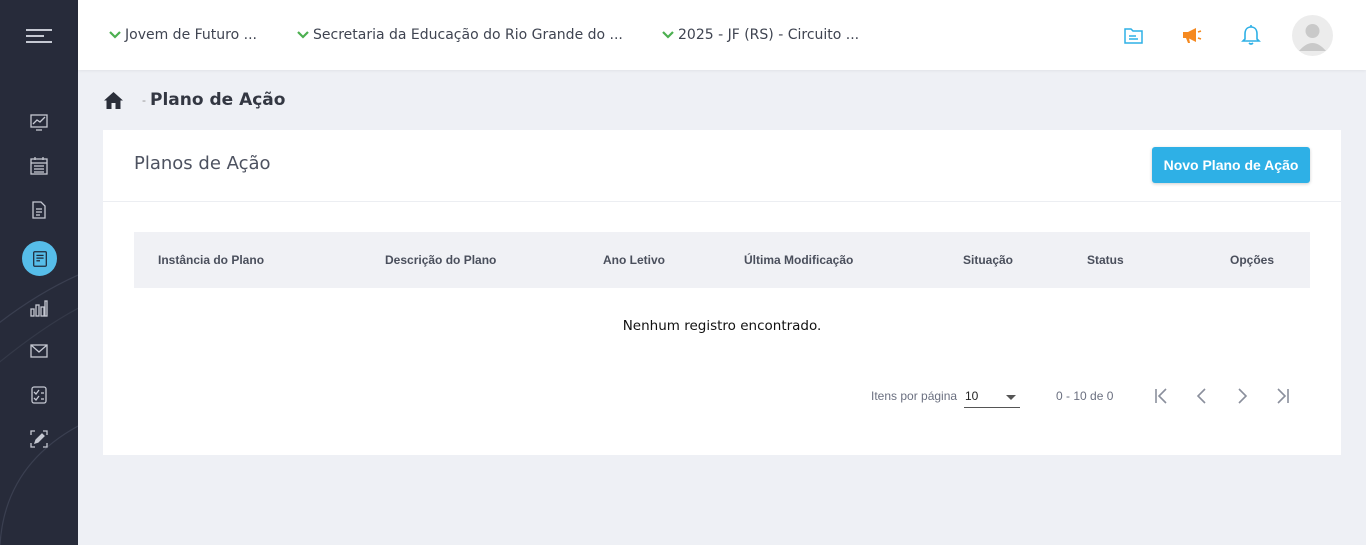 The image size is (1366, 545). I want to click on column-header-instance: Instância do Plano, so click(211, 260).